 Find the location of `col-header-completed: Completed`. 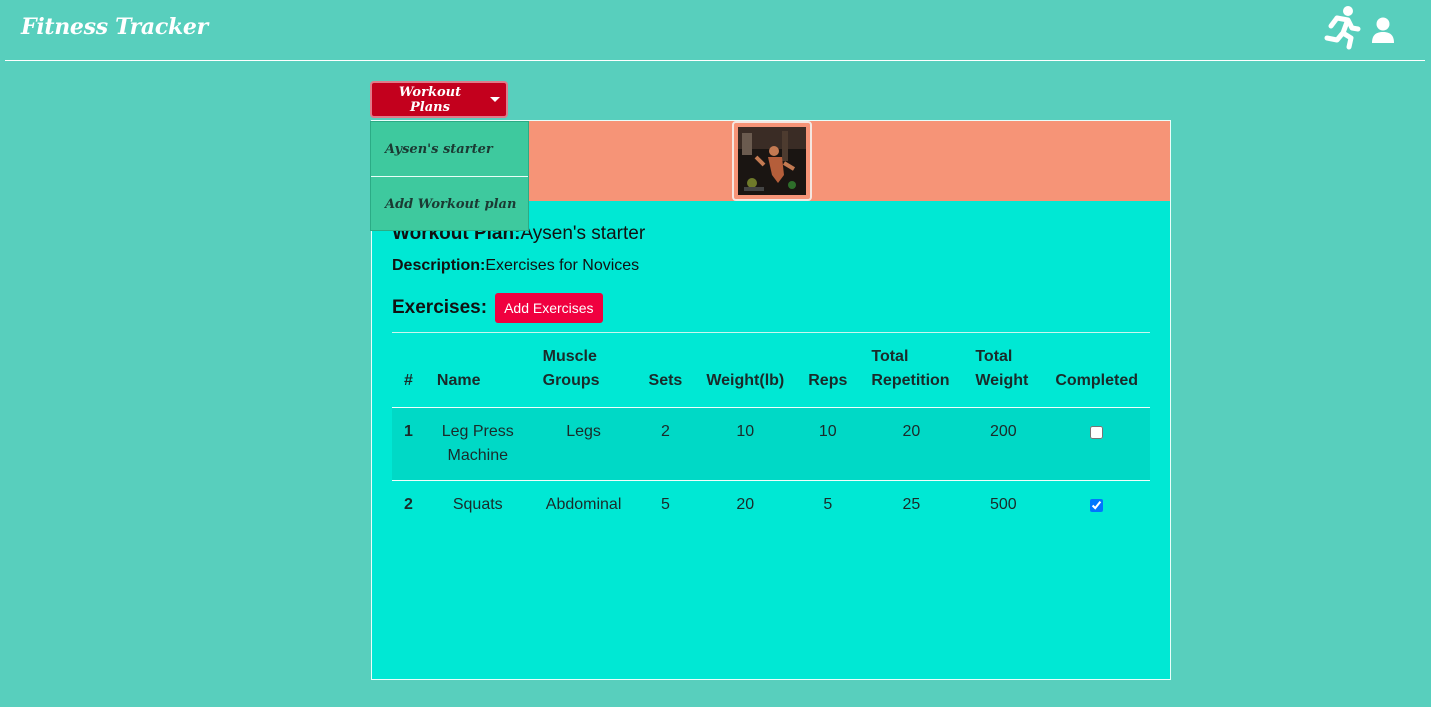

col-header-completed: Completed is located at coordinates (1096, 380).